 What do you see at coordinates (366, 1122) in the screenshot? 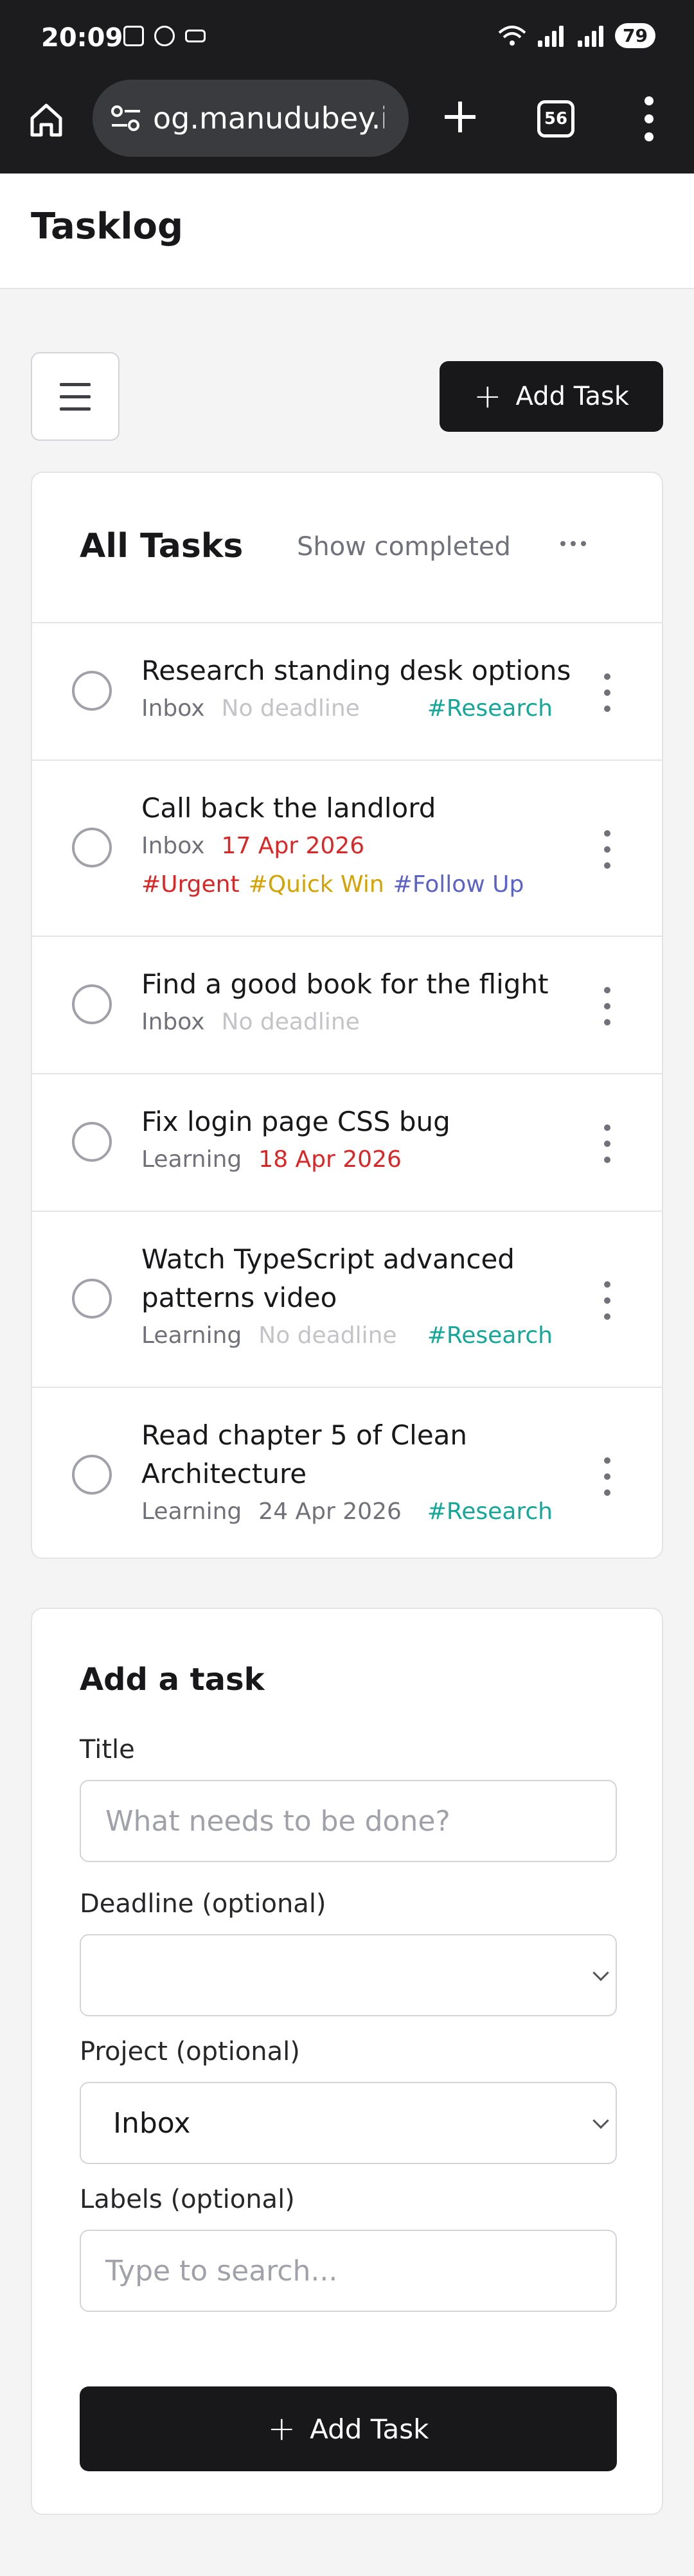
I see `task-title: Fix login page CSS bug` at bounding box center [366, 1122].